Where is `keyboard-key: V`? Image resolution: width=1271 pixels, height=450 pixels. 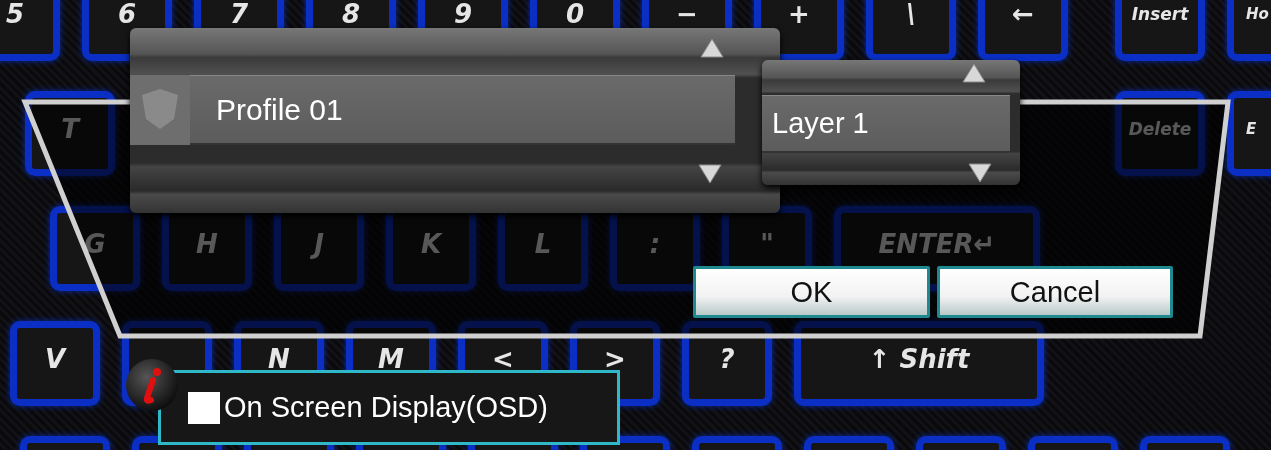 keyboard-key: V is located at coordinates (55, 363).